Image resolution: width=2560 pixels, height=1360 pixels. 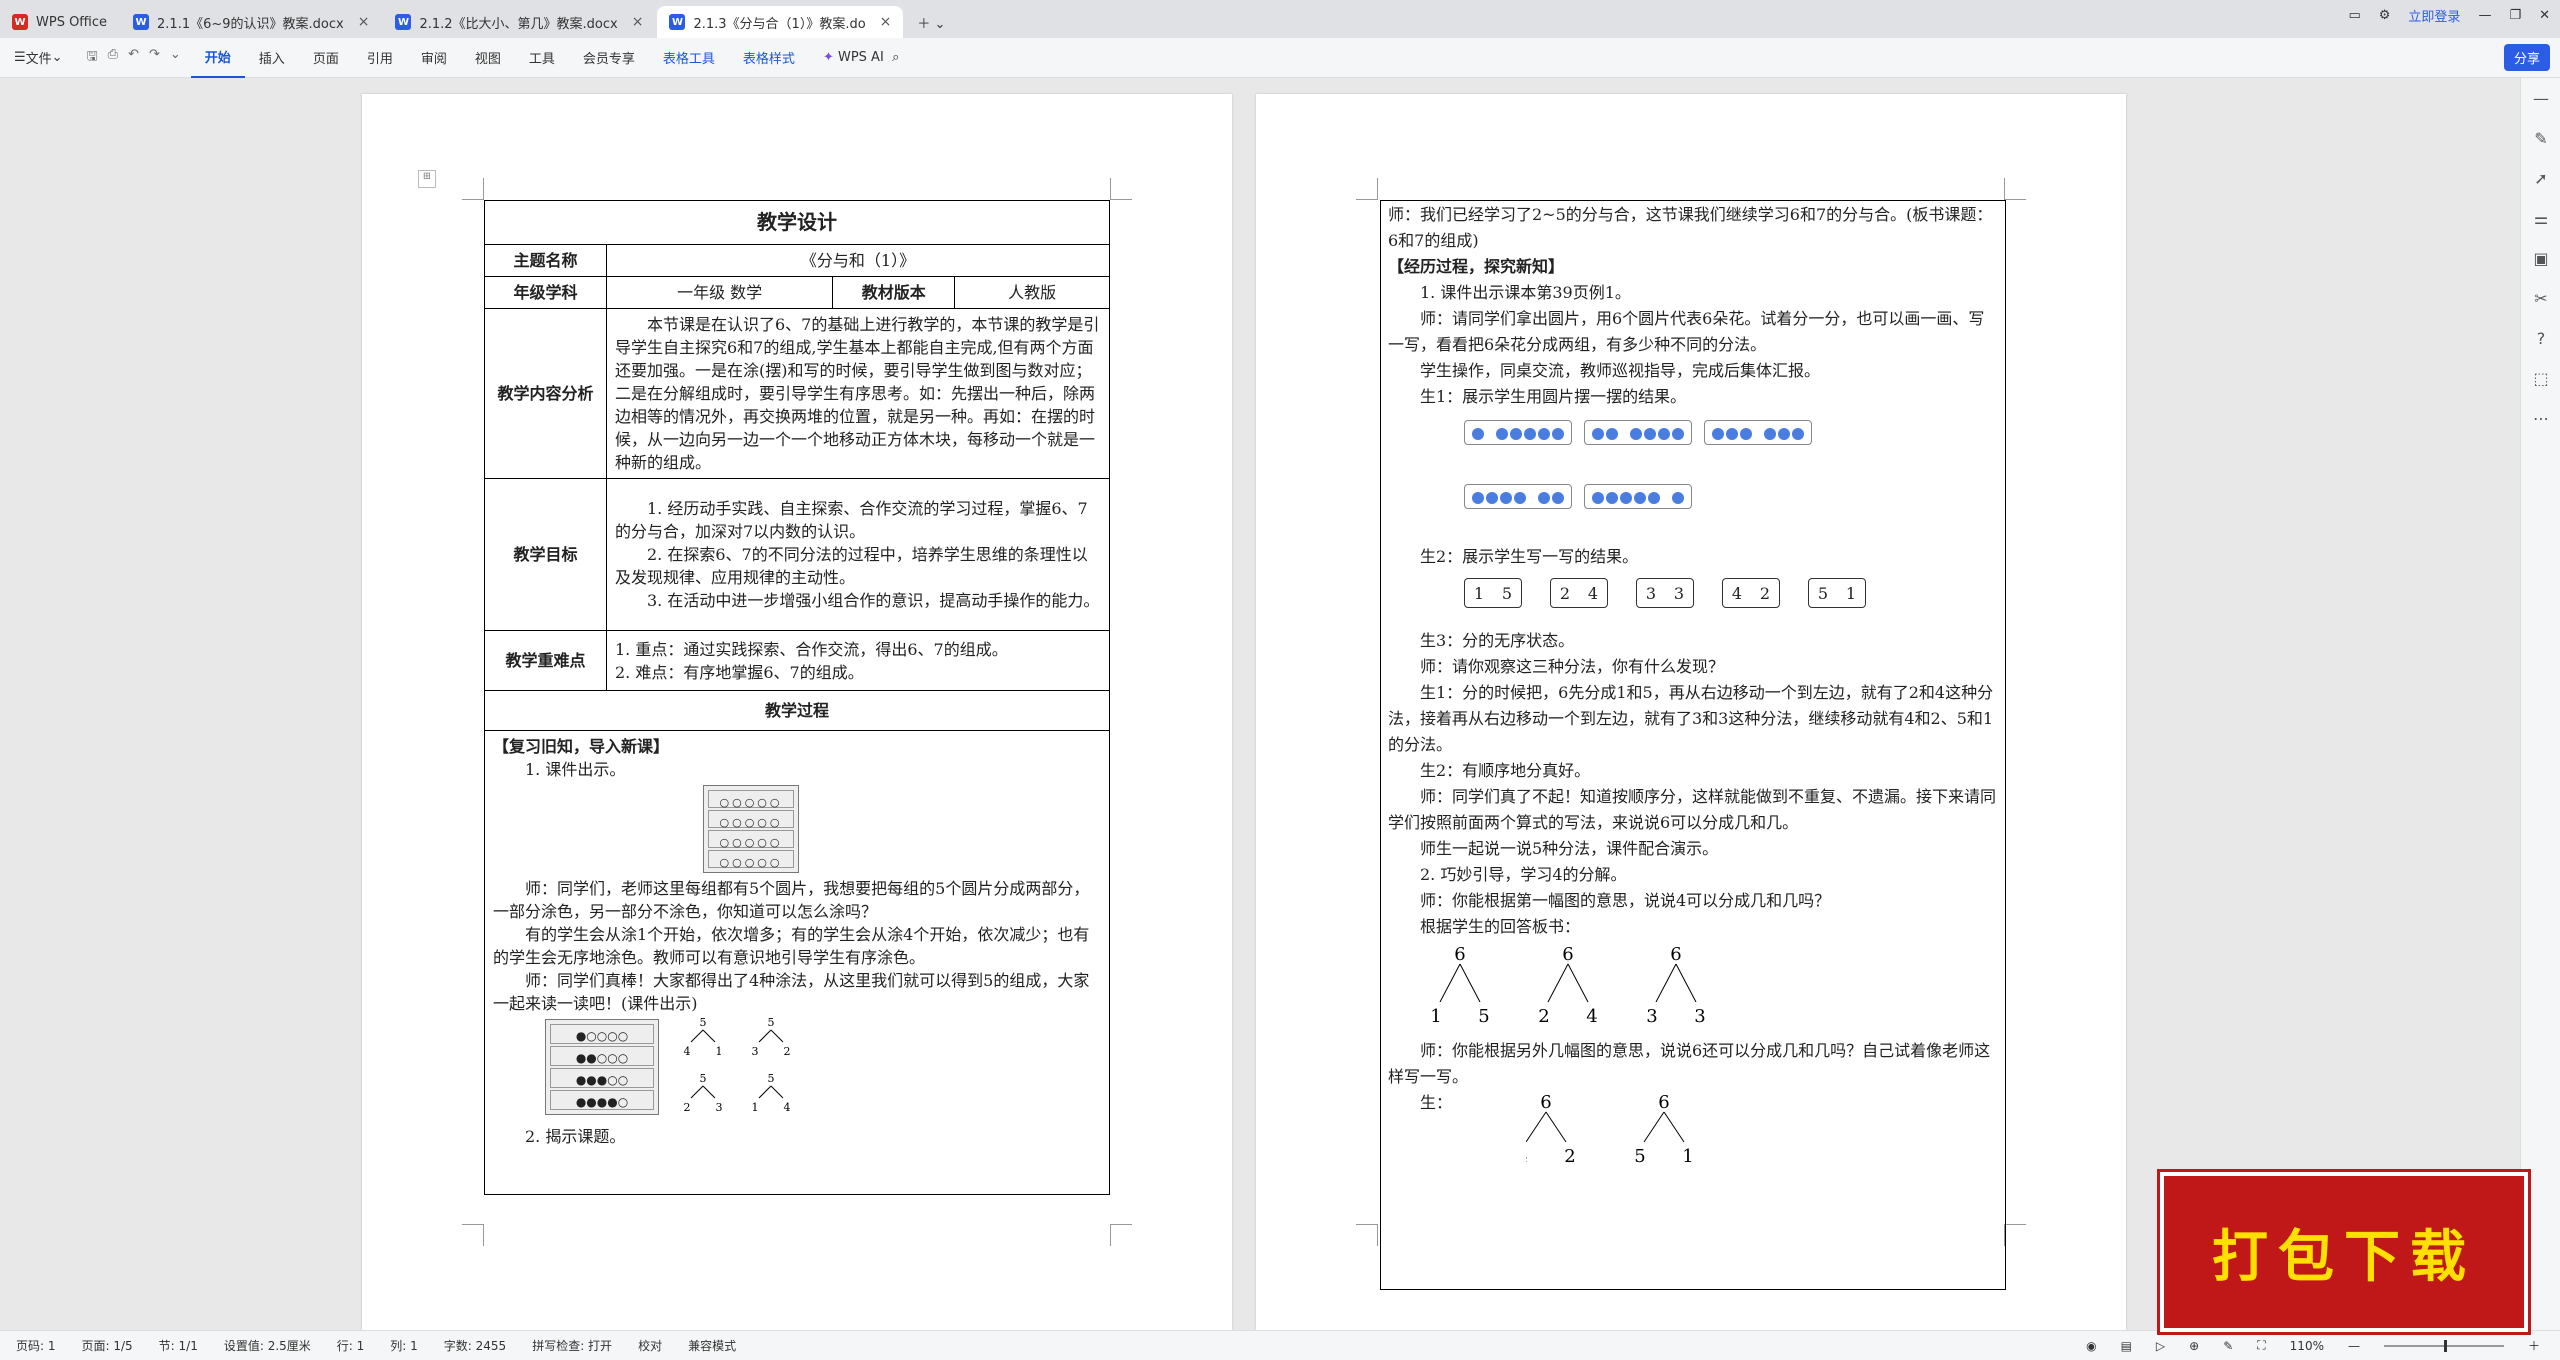 I want to click on status-words: 字数: 2455, so click(x=475, y=1345).